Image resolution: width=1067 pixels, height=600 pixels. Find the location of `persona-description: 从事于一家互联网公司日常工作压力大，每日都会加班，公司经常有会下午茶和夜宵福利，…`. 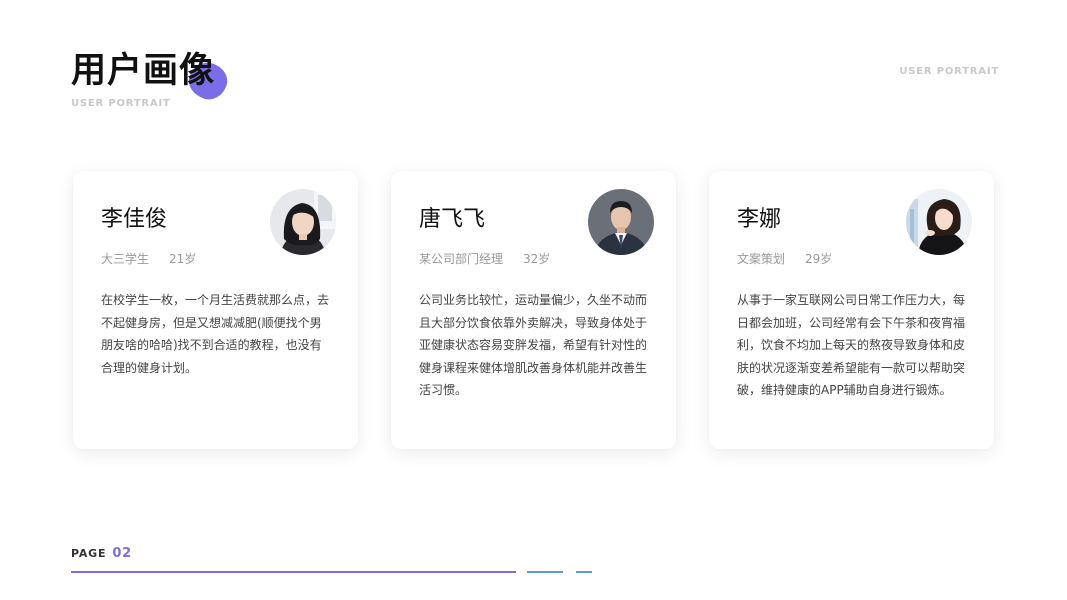

persona-description: 从事于一家互联网公司日常工作压力大，每日都会加班，公司经常有会下午茶和夜宵福利，… is located at coordinates (851, 345).